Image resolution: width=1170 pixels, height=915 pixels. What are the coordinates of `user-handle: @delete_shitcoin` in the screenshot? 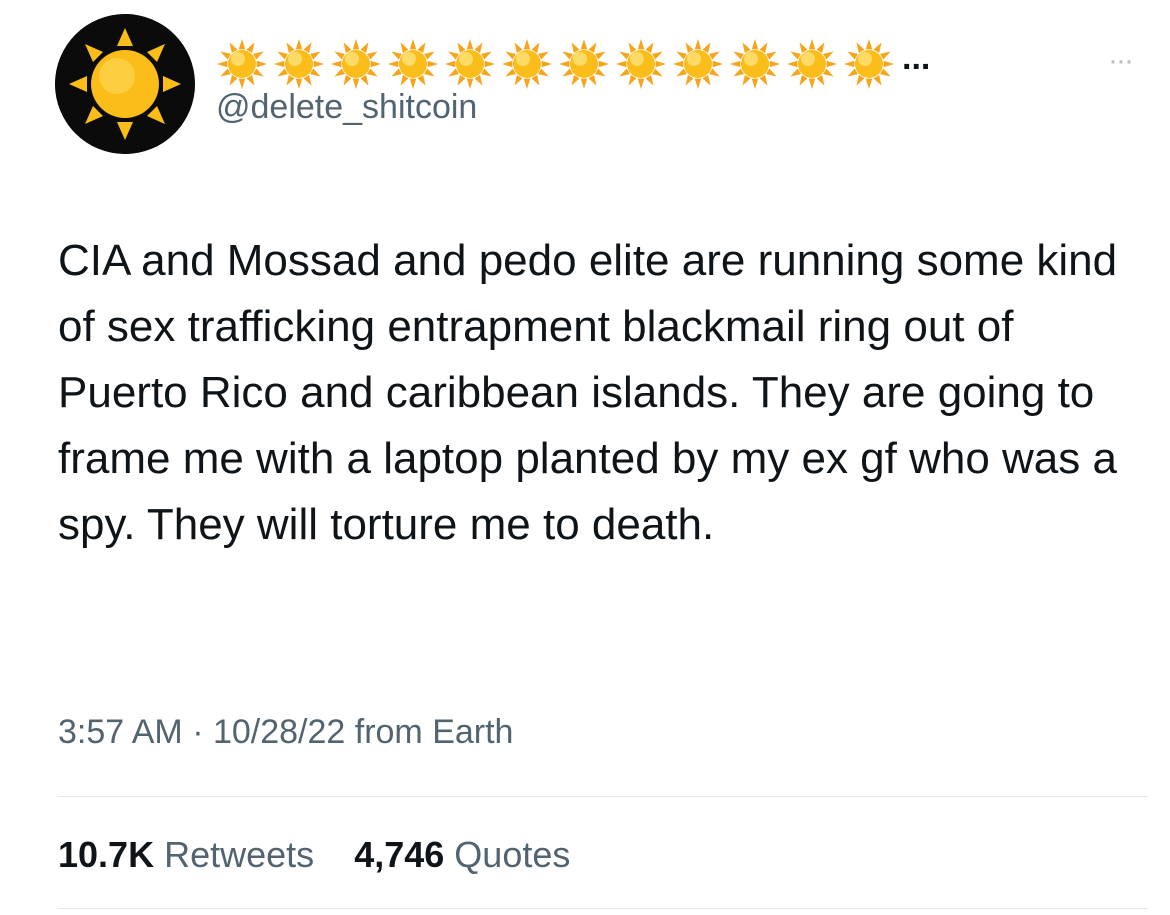 It's located at (346, 107).